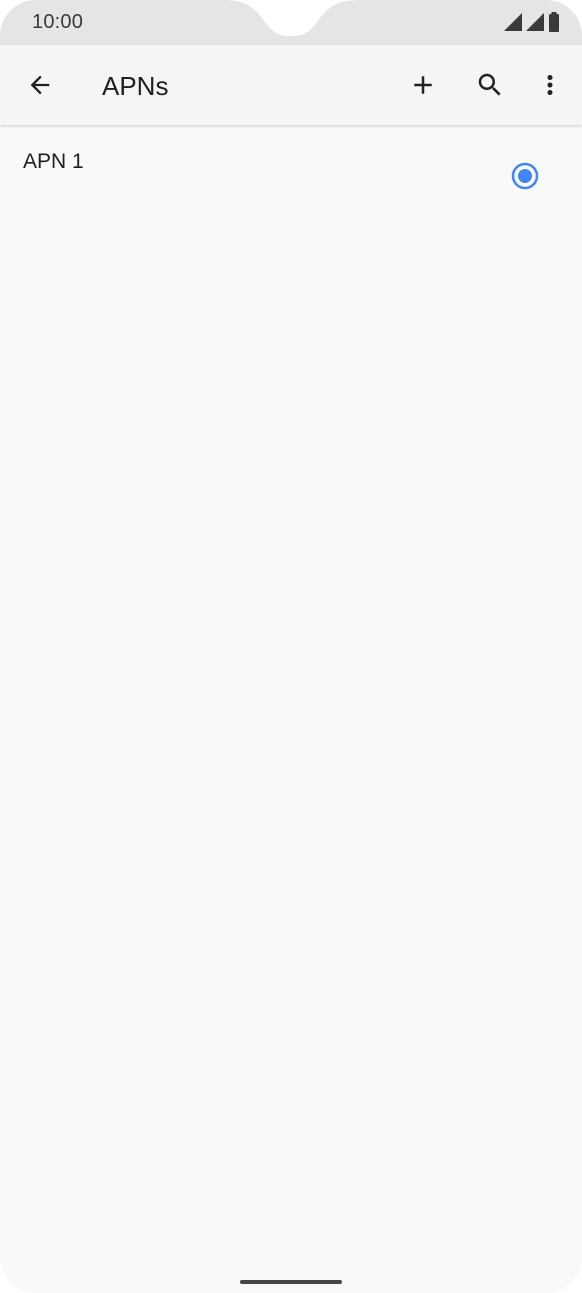  I want to click on back-button, so click(40, 85).